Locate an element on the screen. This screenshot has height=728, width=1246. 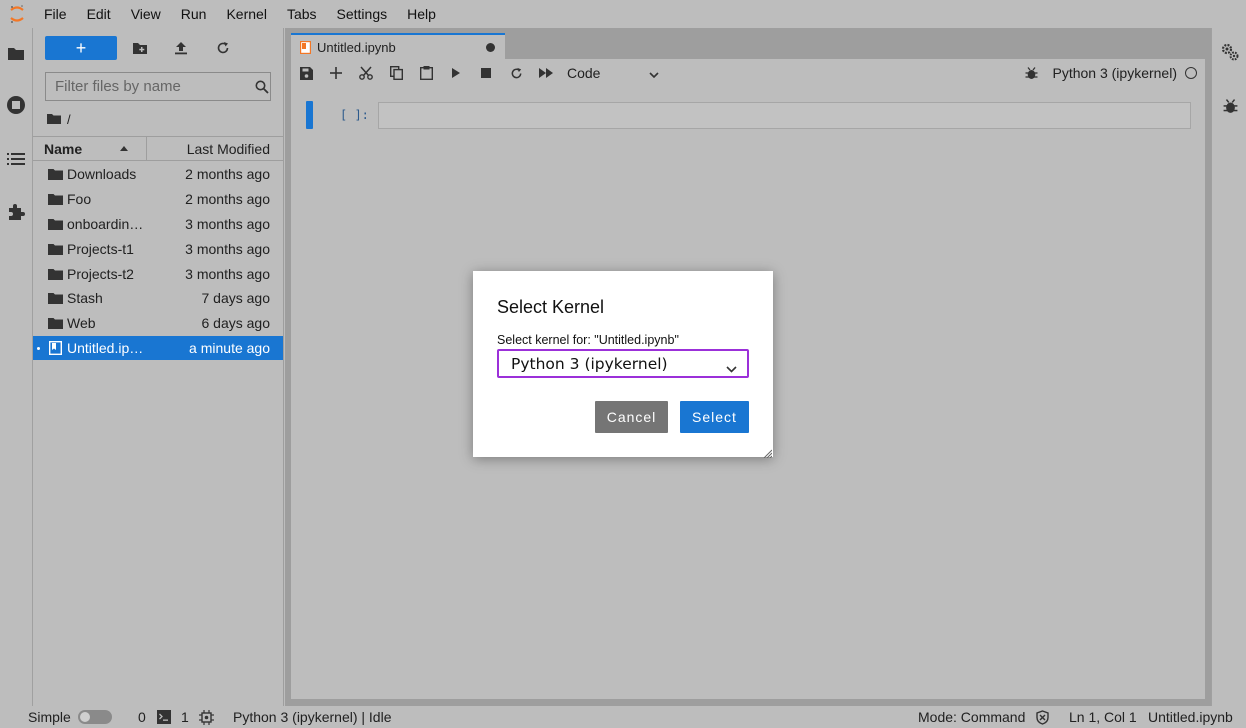
cell-prompt: [ ]: is located at coordinates (354, 115).